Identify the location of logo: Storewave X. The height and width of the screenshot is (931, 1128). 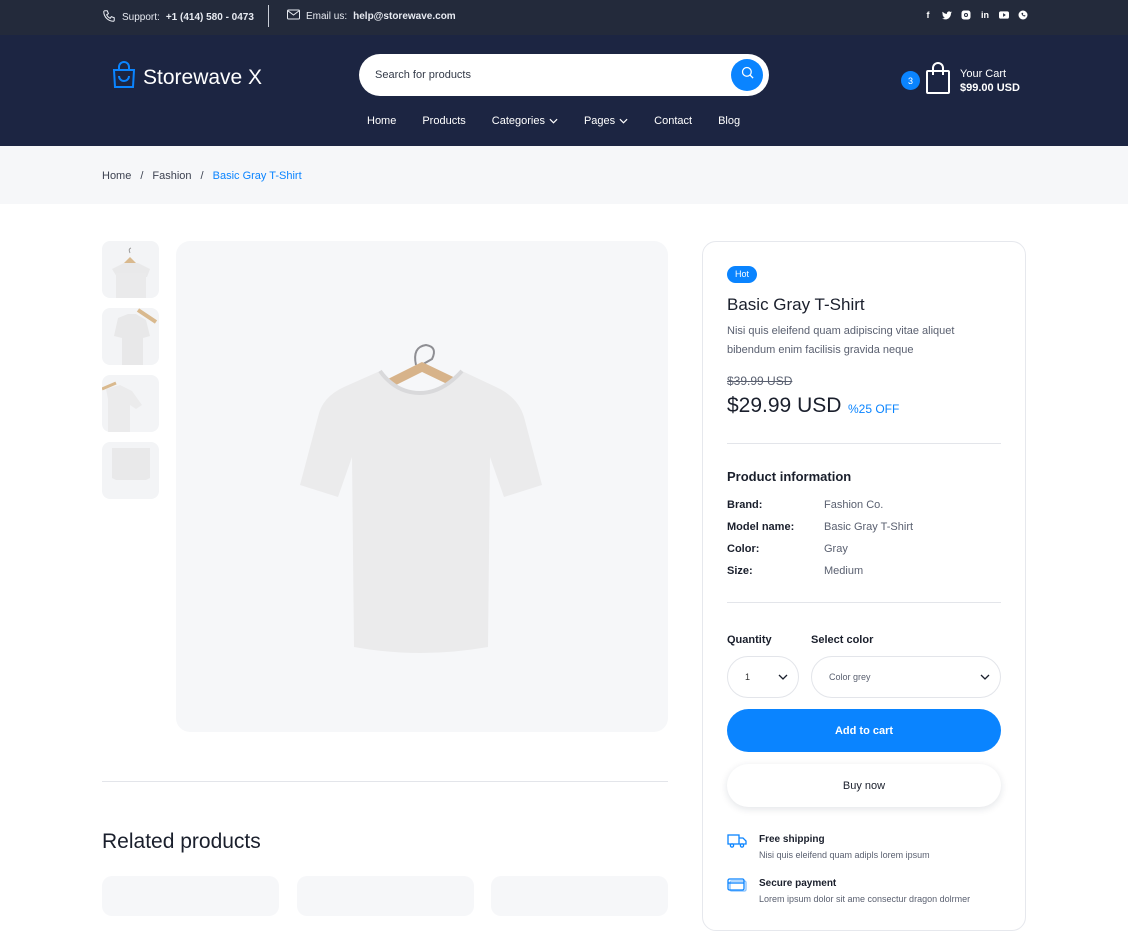
(187, 78).